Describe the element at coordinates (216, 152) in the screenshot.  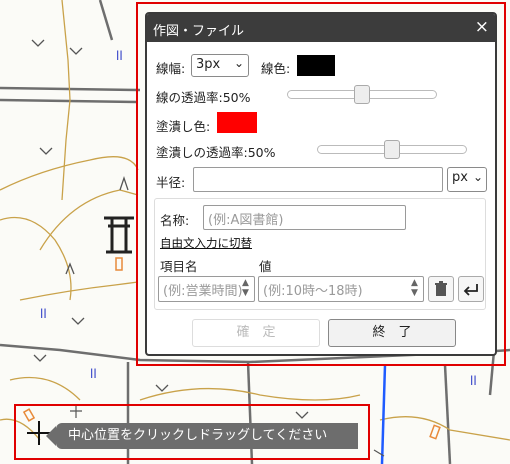
I see `fill-opacity-label: 塗潰しの透過率:50%` at that location.